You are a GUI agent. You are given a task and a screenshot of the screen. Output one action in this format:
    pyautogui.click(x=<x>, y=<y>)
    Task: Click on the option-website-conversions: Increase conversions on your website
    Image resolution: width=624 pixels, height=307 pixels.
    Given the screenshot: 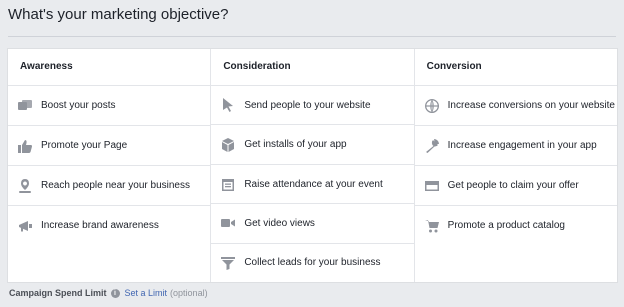 What is the action you would take?
    pyautogui.click(x=515, y=106)
    